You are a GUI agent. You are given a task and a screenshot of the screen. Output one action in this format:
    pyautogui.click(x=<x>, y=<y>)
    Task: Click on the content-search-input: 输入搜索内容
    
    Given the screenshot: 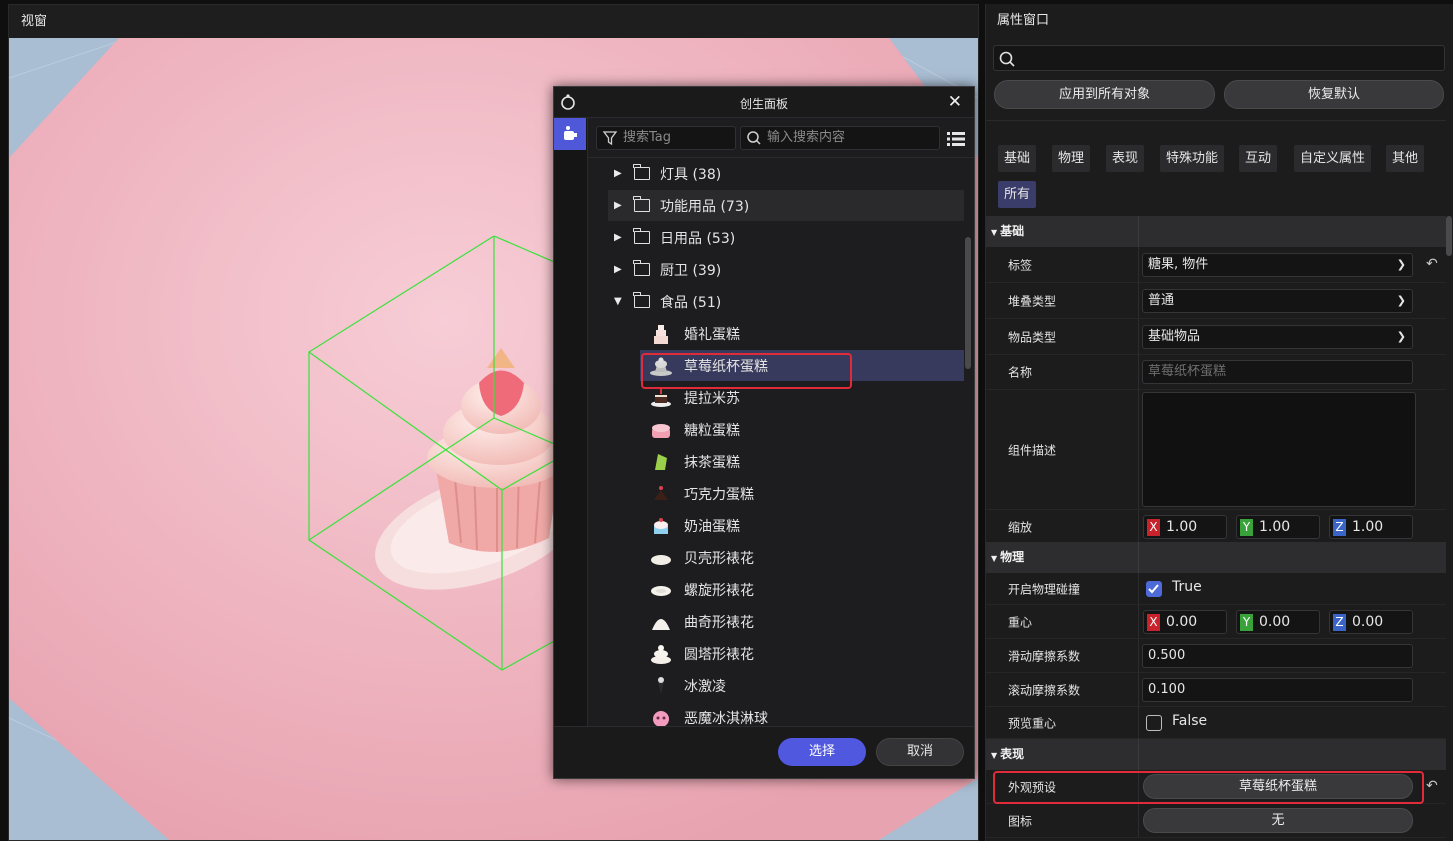 What is the action you would take?
    pyautogui.click(x=840, y=138)
    